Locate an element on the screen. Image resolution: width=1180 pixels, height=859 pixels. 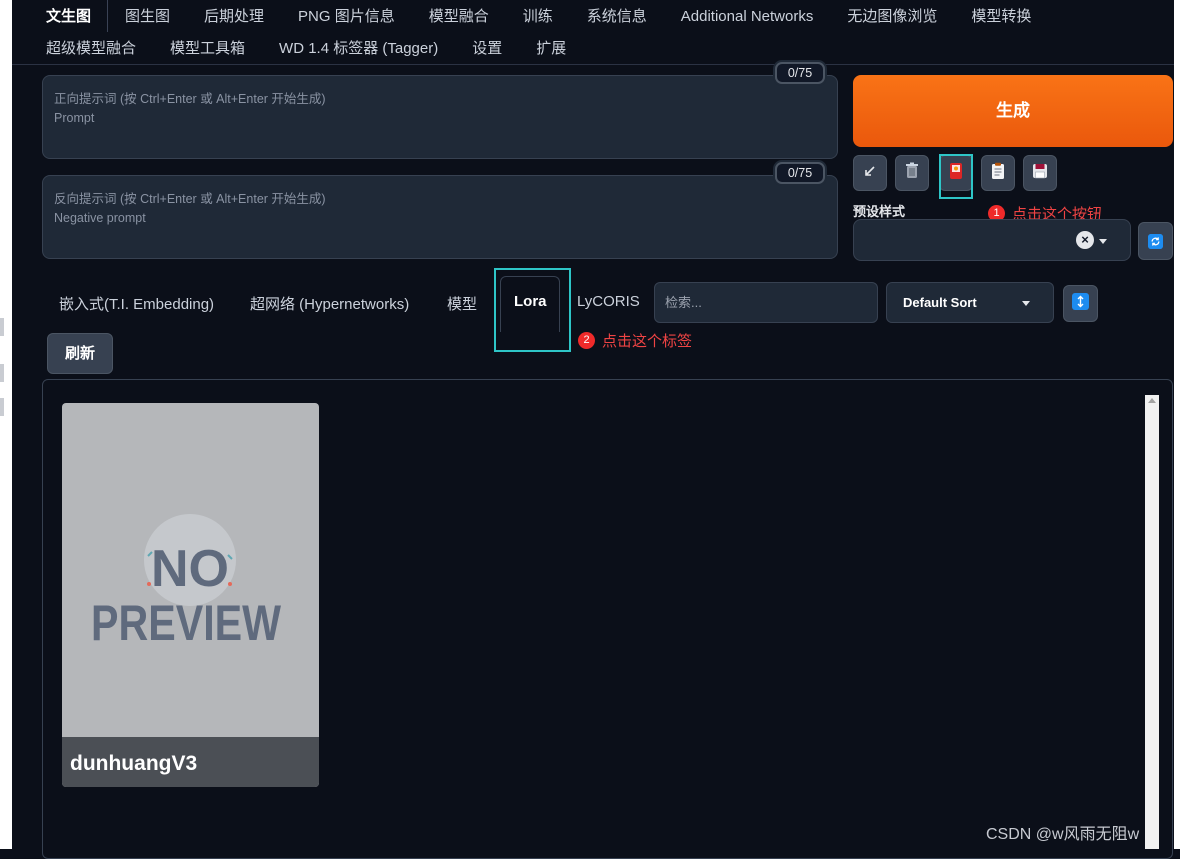
tab-textual-inversion: 嵌入式(T.I. Embedding) is located at coordinates (136, 303).